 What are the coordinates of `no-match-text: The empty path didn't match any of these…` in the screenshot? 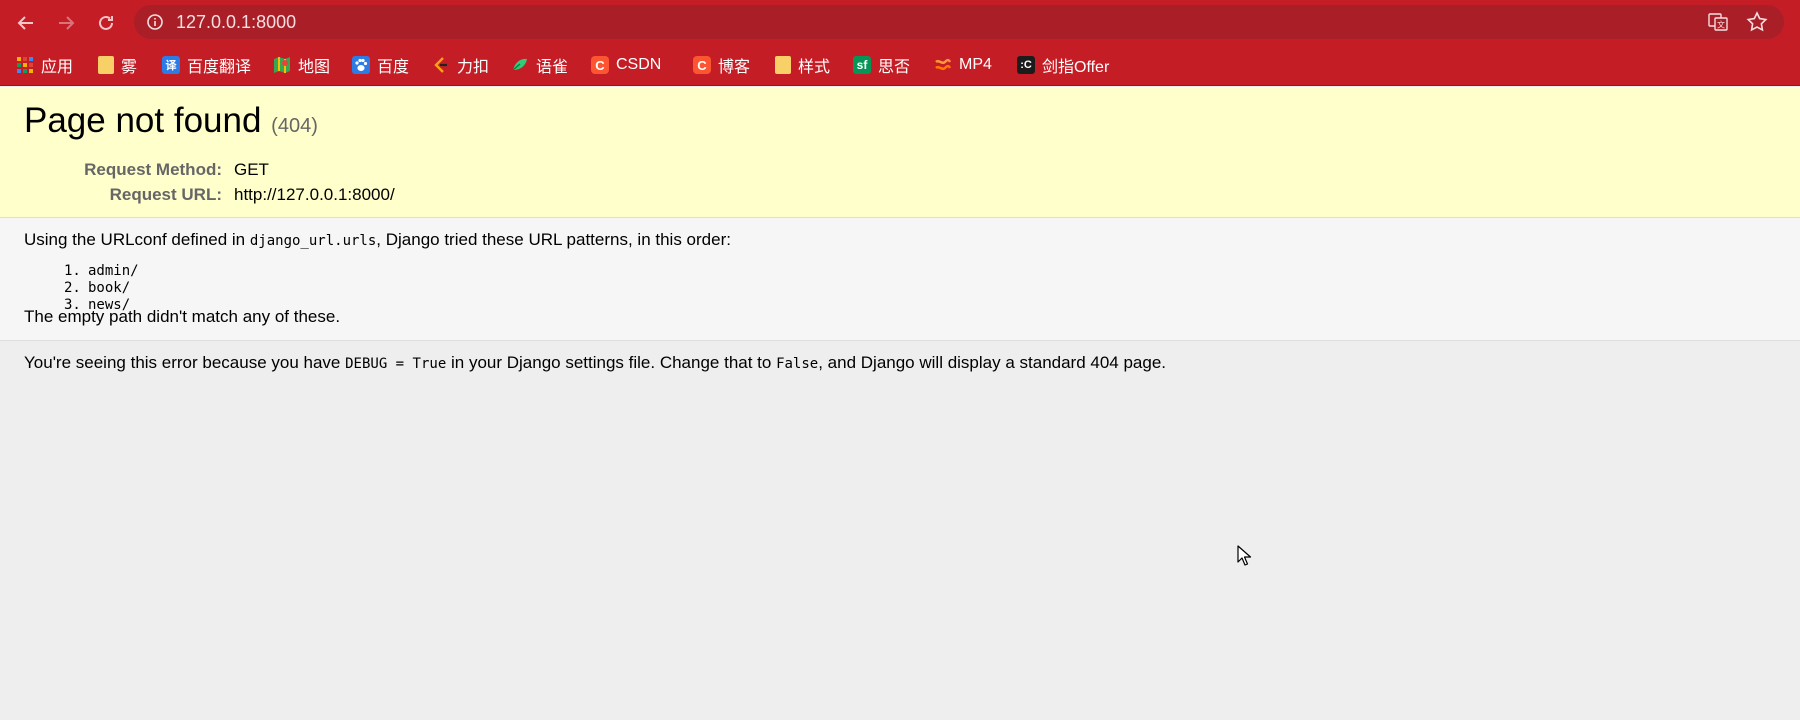 It's located at (182, 316).